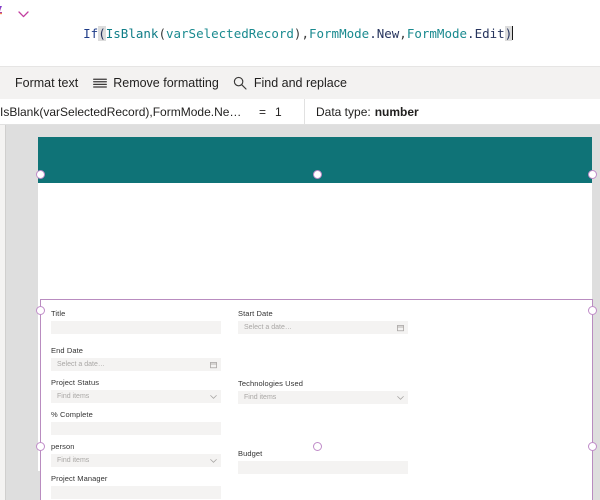 Image resolution: width=600 pixels, height=500 pixels. I want to click on formula-token: If, so click(91, 33).